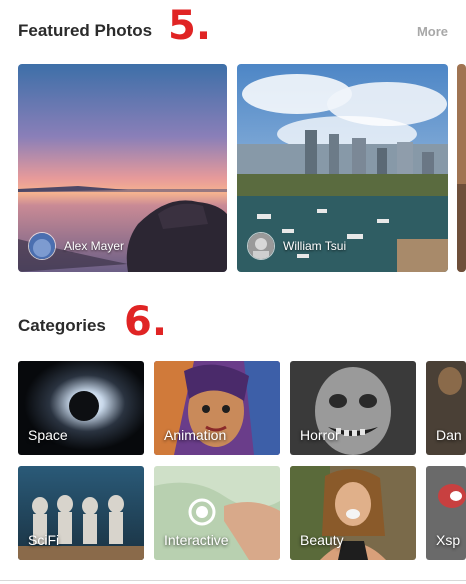  I want to click on featured-photo-card, so click(461, 168).